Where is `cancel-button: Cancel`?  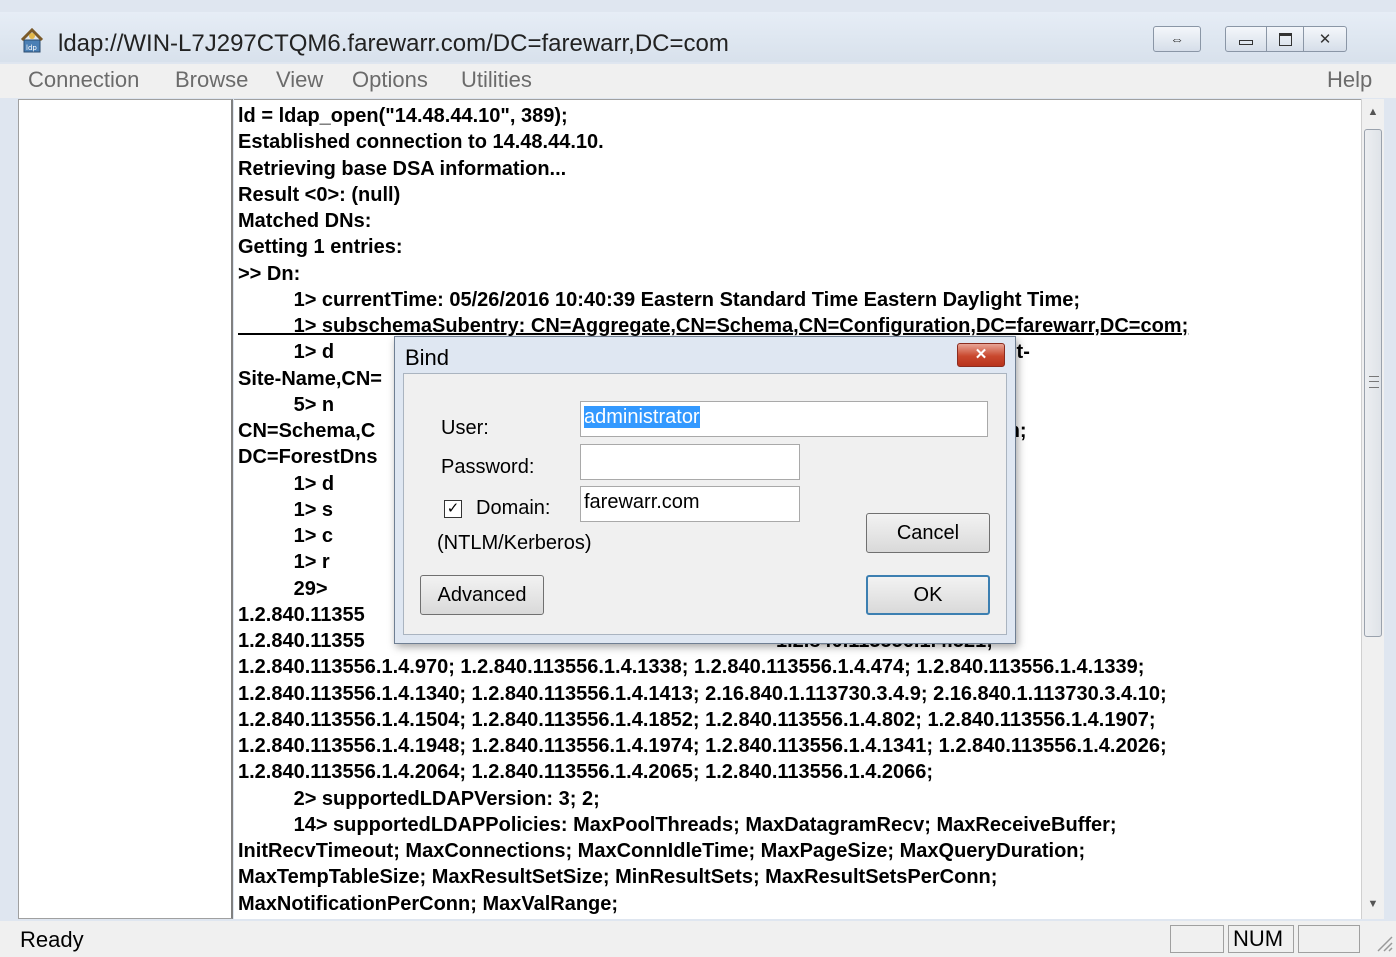 cancel-button: Cancel is located at coordinates (928, 533).